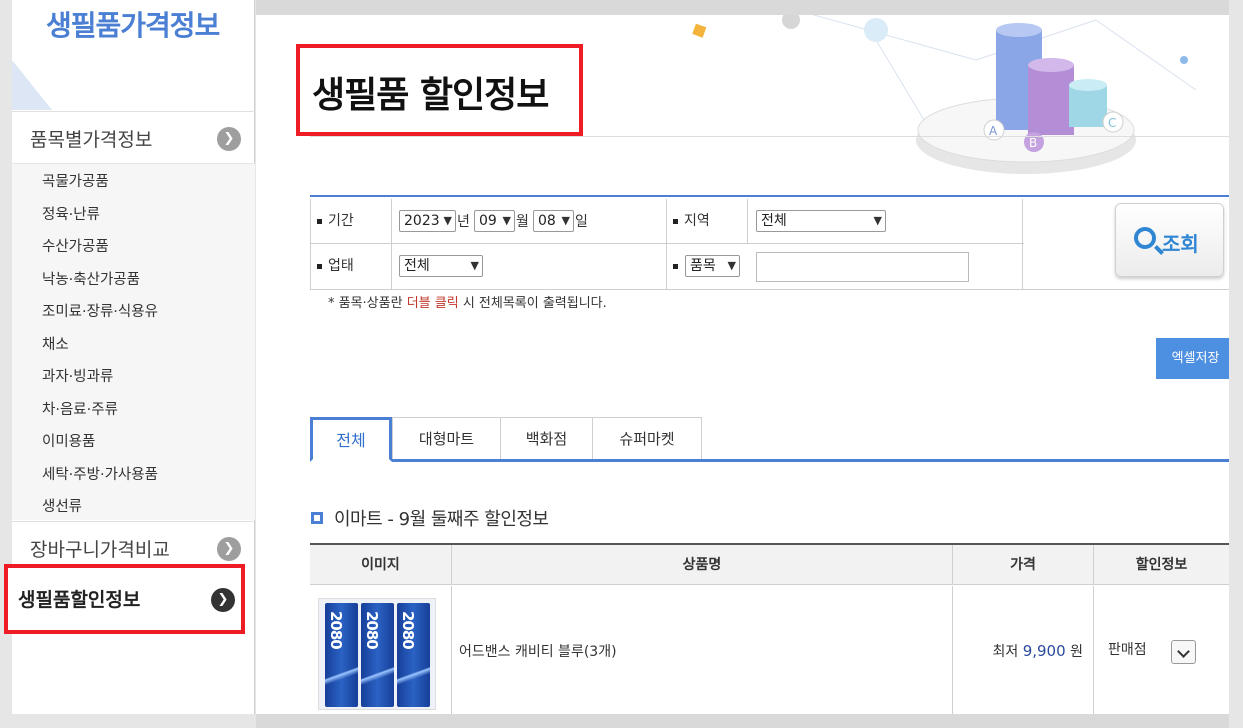 This screenshot has width=1243, height=728. What do you see at coordinates (441, 266) in the screenshot?
I see `business-select: 전체 ▼` at bounding box center [441, 266].